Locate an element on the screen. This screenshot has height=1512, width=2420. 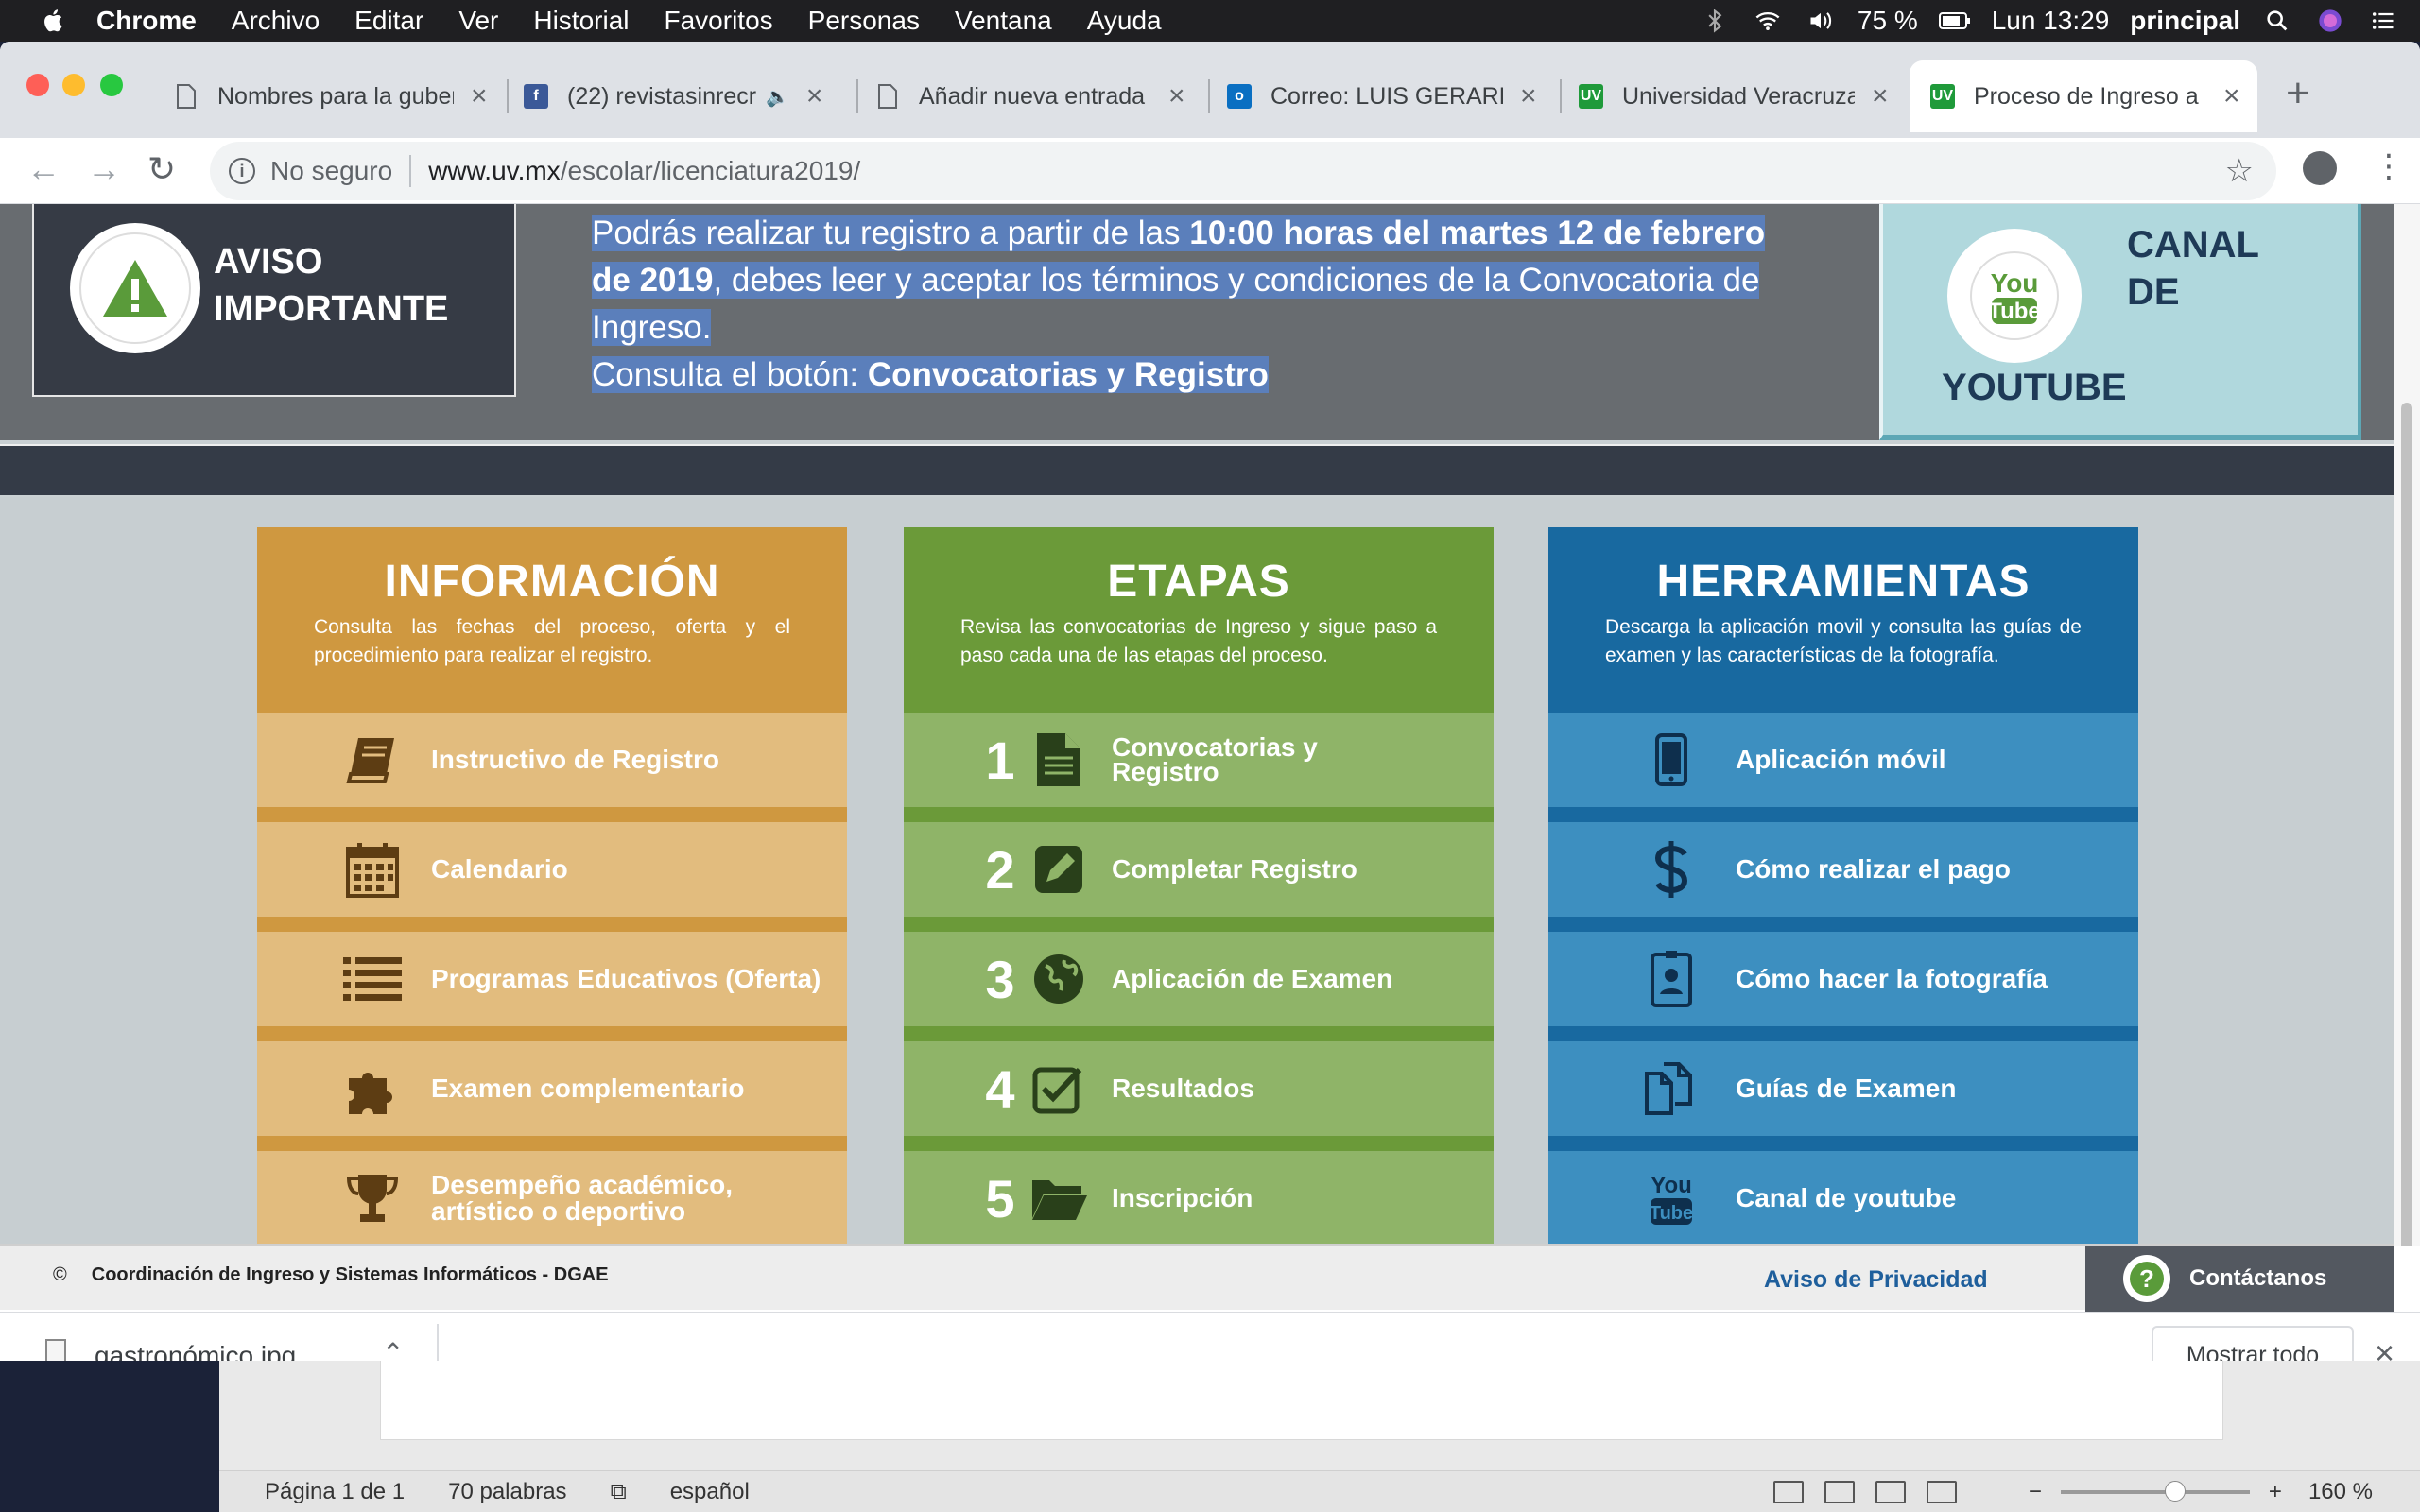
chrome-menu-icon: ⋮ is located at coordinates (2389, 166).